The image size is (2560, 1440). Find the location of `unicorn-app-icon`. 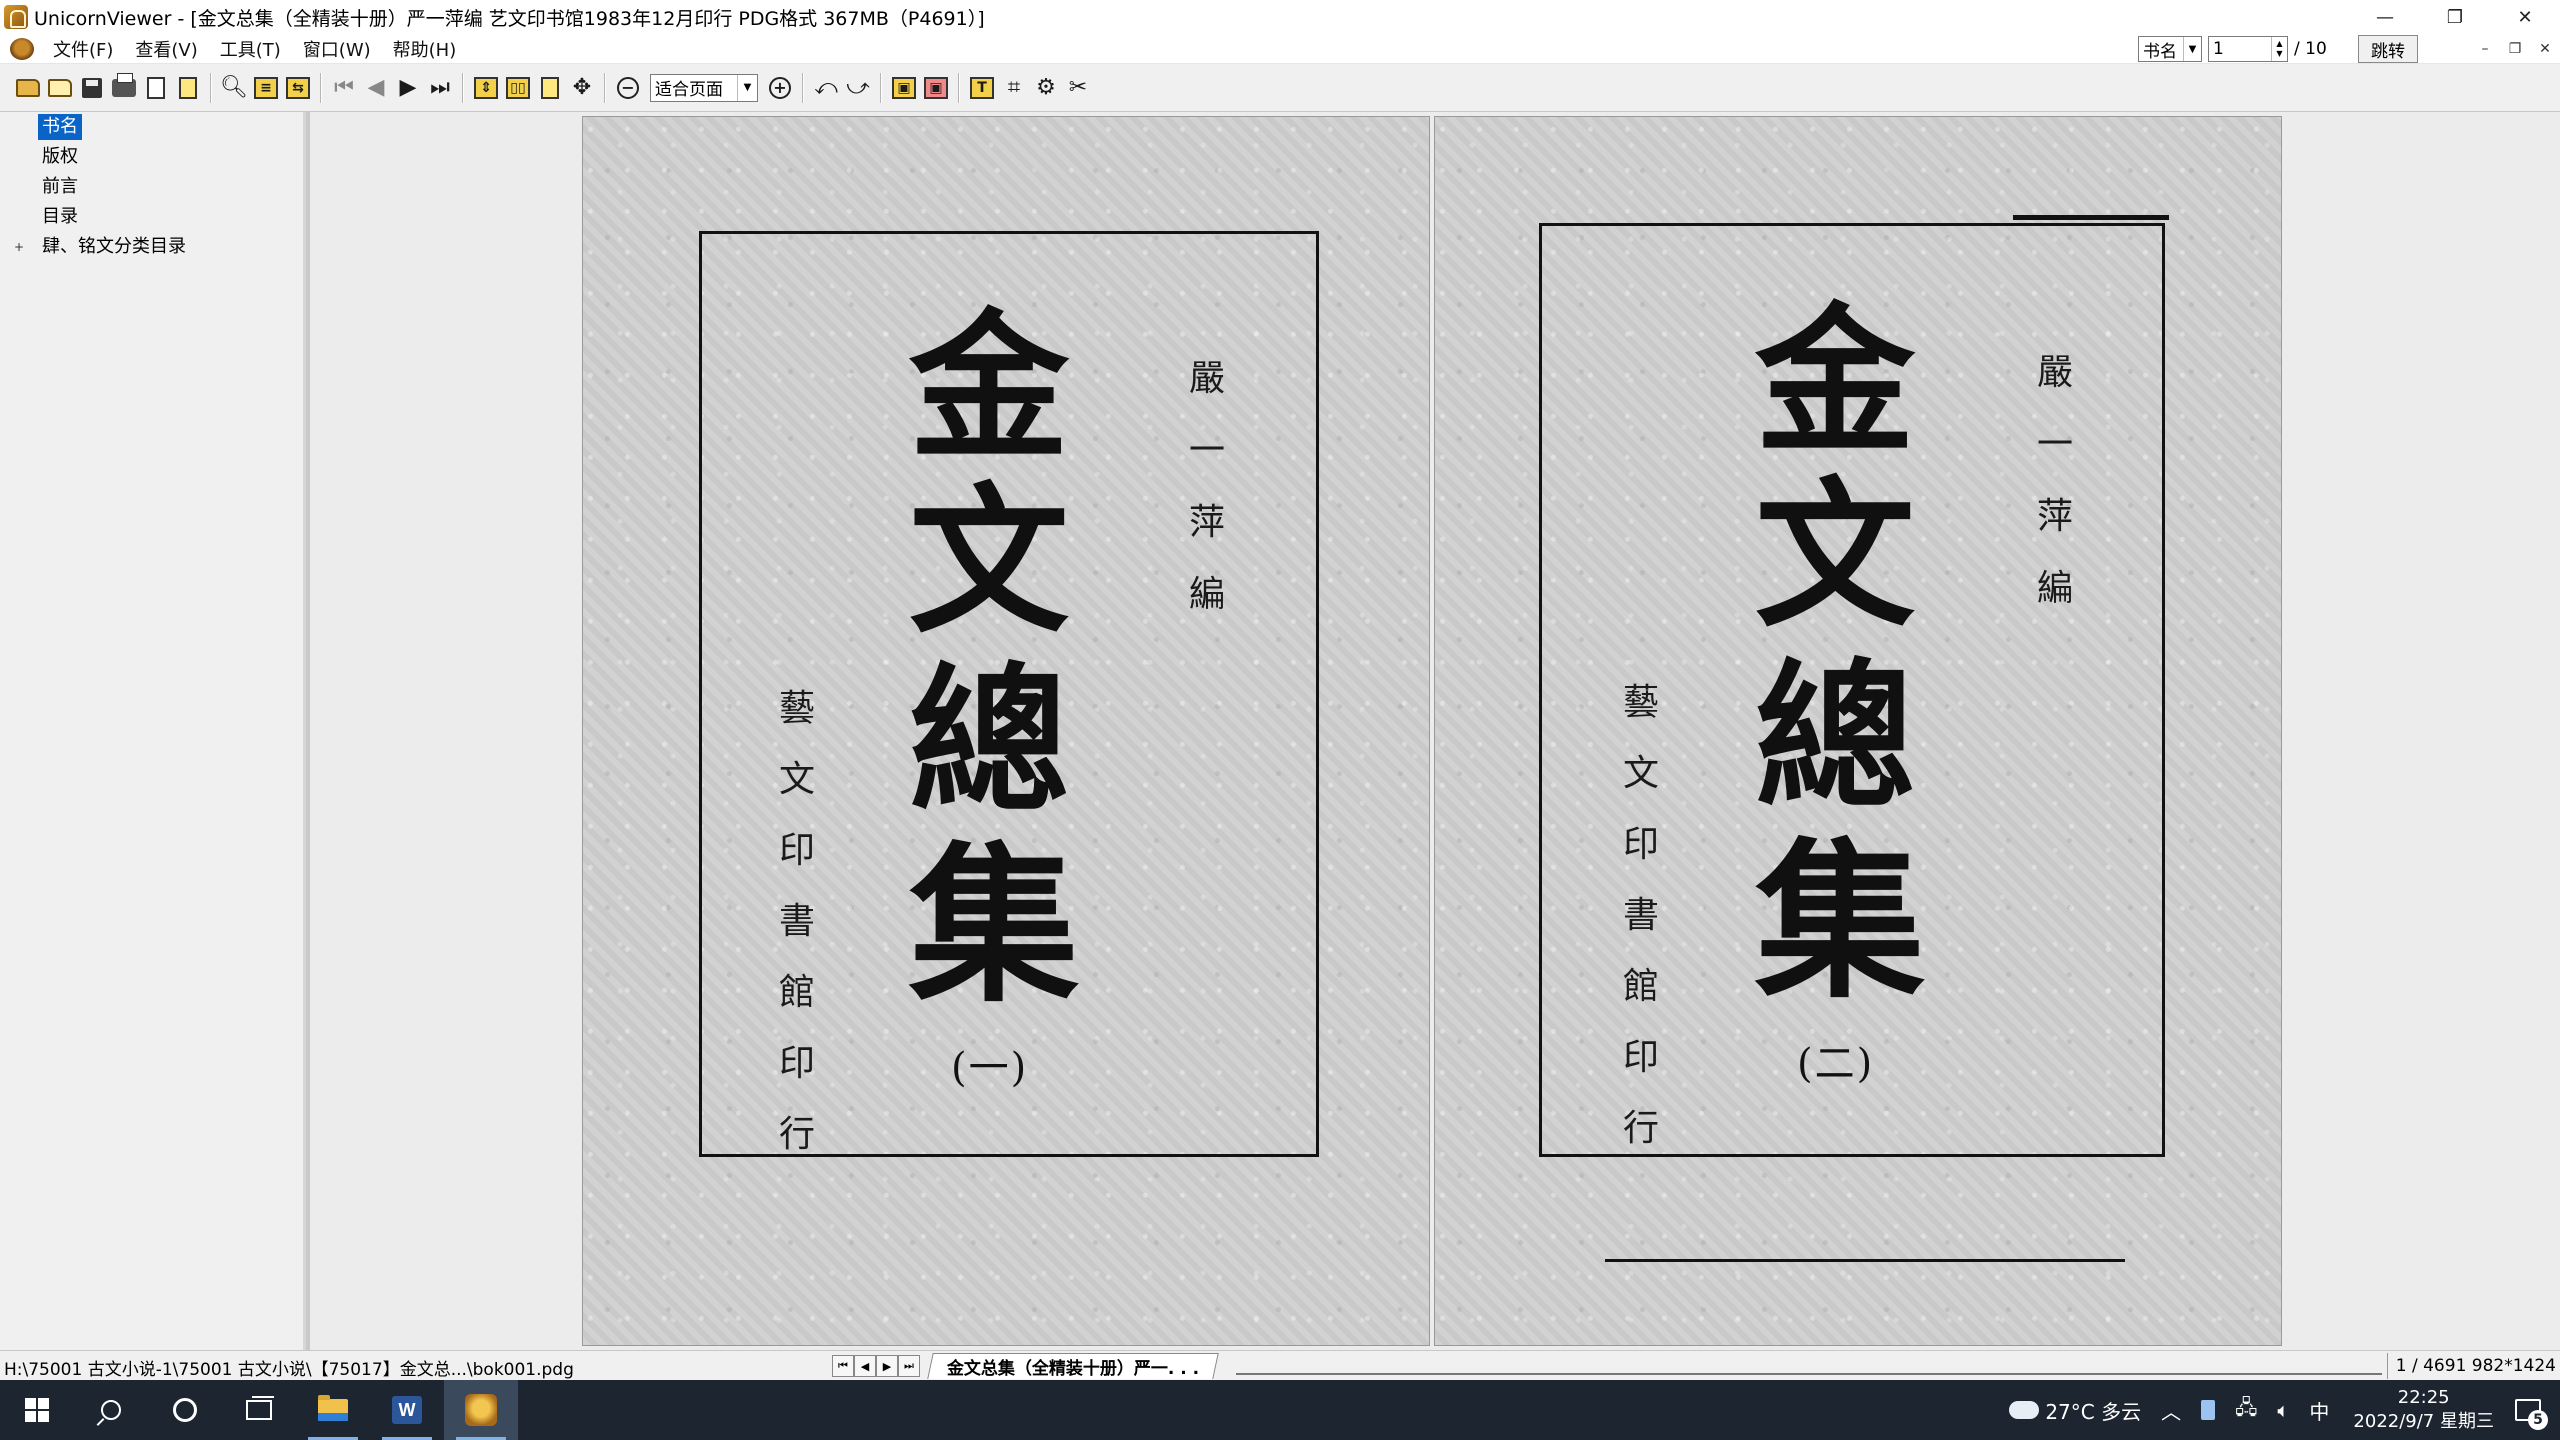

unicorn-app-icon is located at coordinates (16, 17).